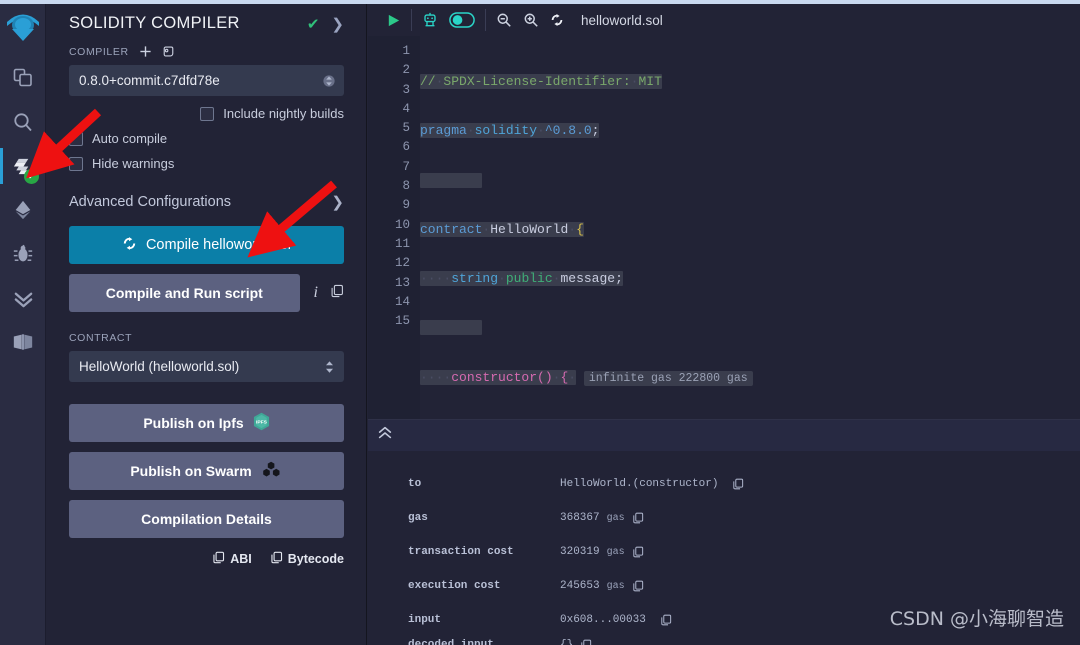 The image size is (1080, 645). What do you see at coordinates (337, 293) in the screenshot?
I see `copy-script-icon` at bounding box center [337, 293].